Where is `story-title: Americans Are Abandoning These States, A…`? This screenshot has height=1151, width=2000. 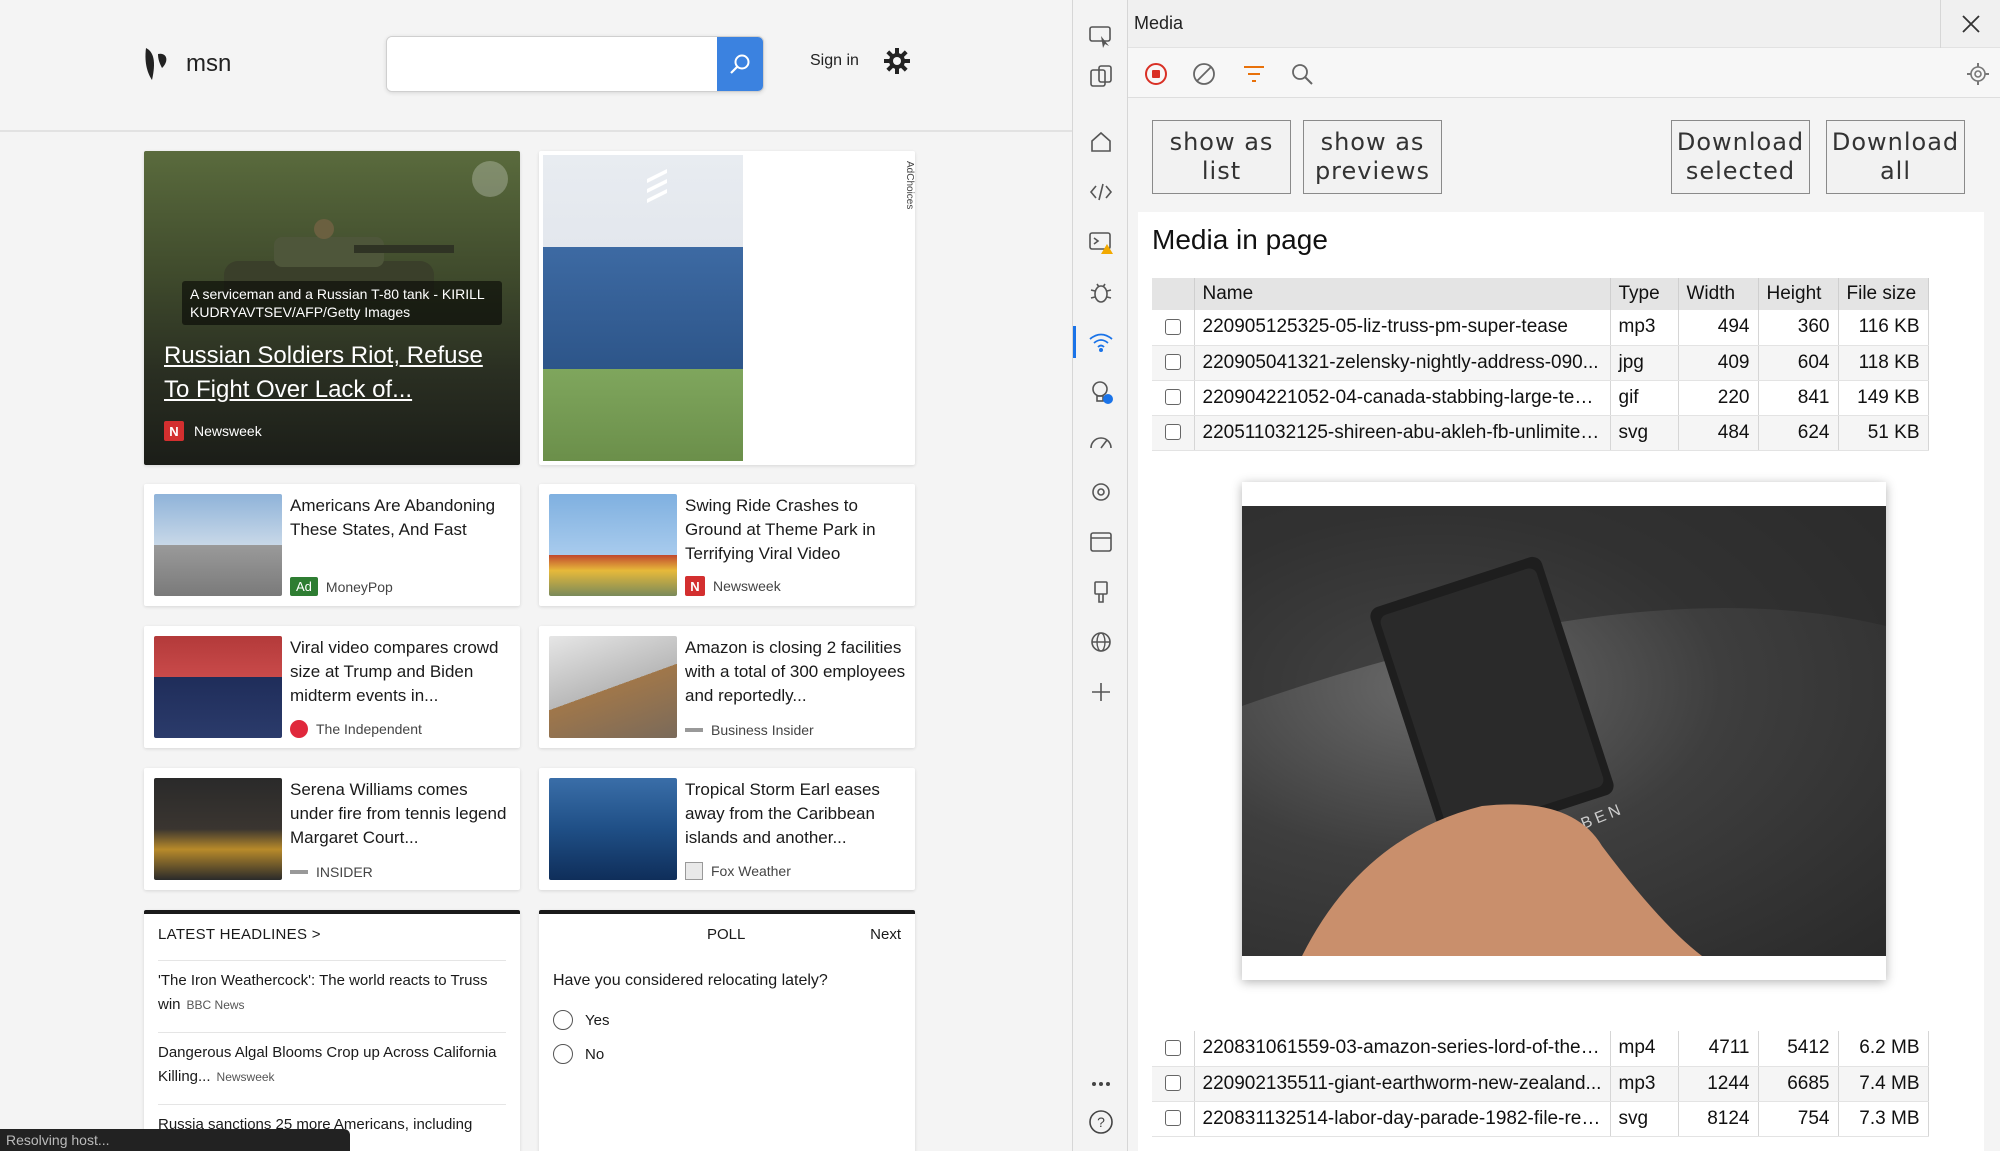 story-title: Americans Are Abandoning These States, A… is located at coordinates (401, 518).